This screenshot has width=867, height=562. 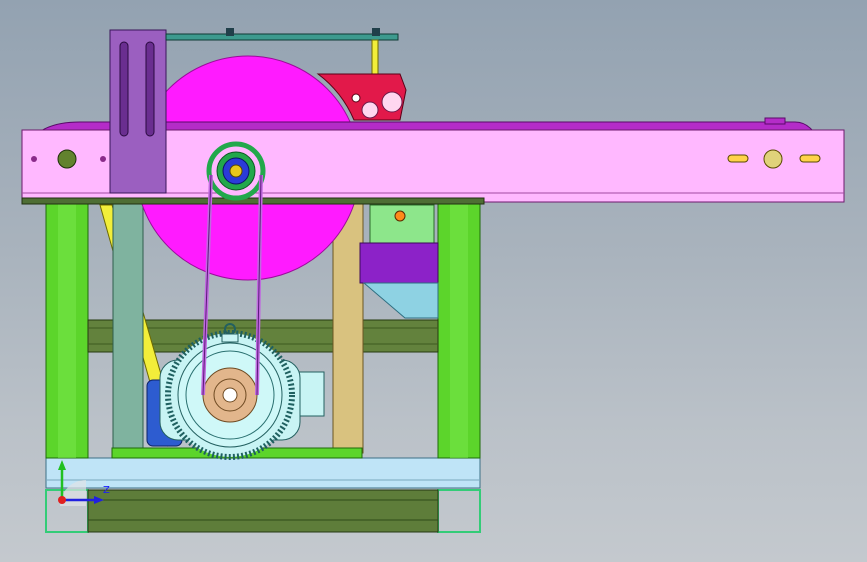 I want to click on vertical-bracket, so click(x=138, y=111).